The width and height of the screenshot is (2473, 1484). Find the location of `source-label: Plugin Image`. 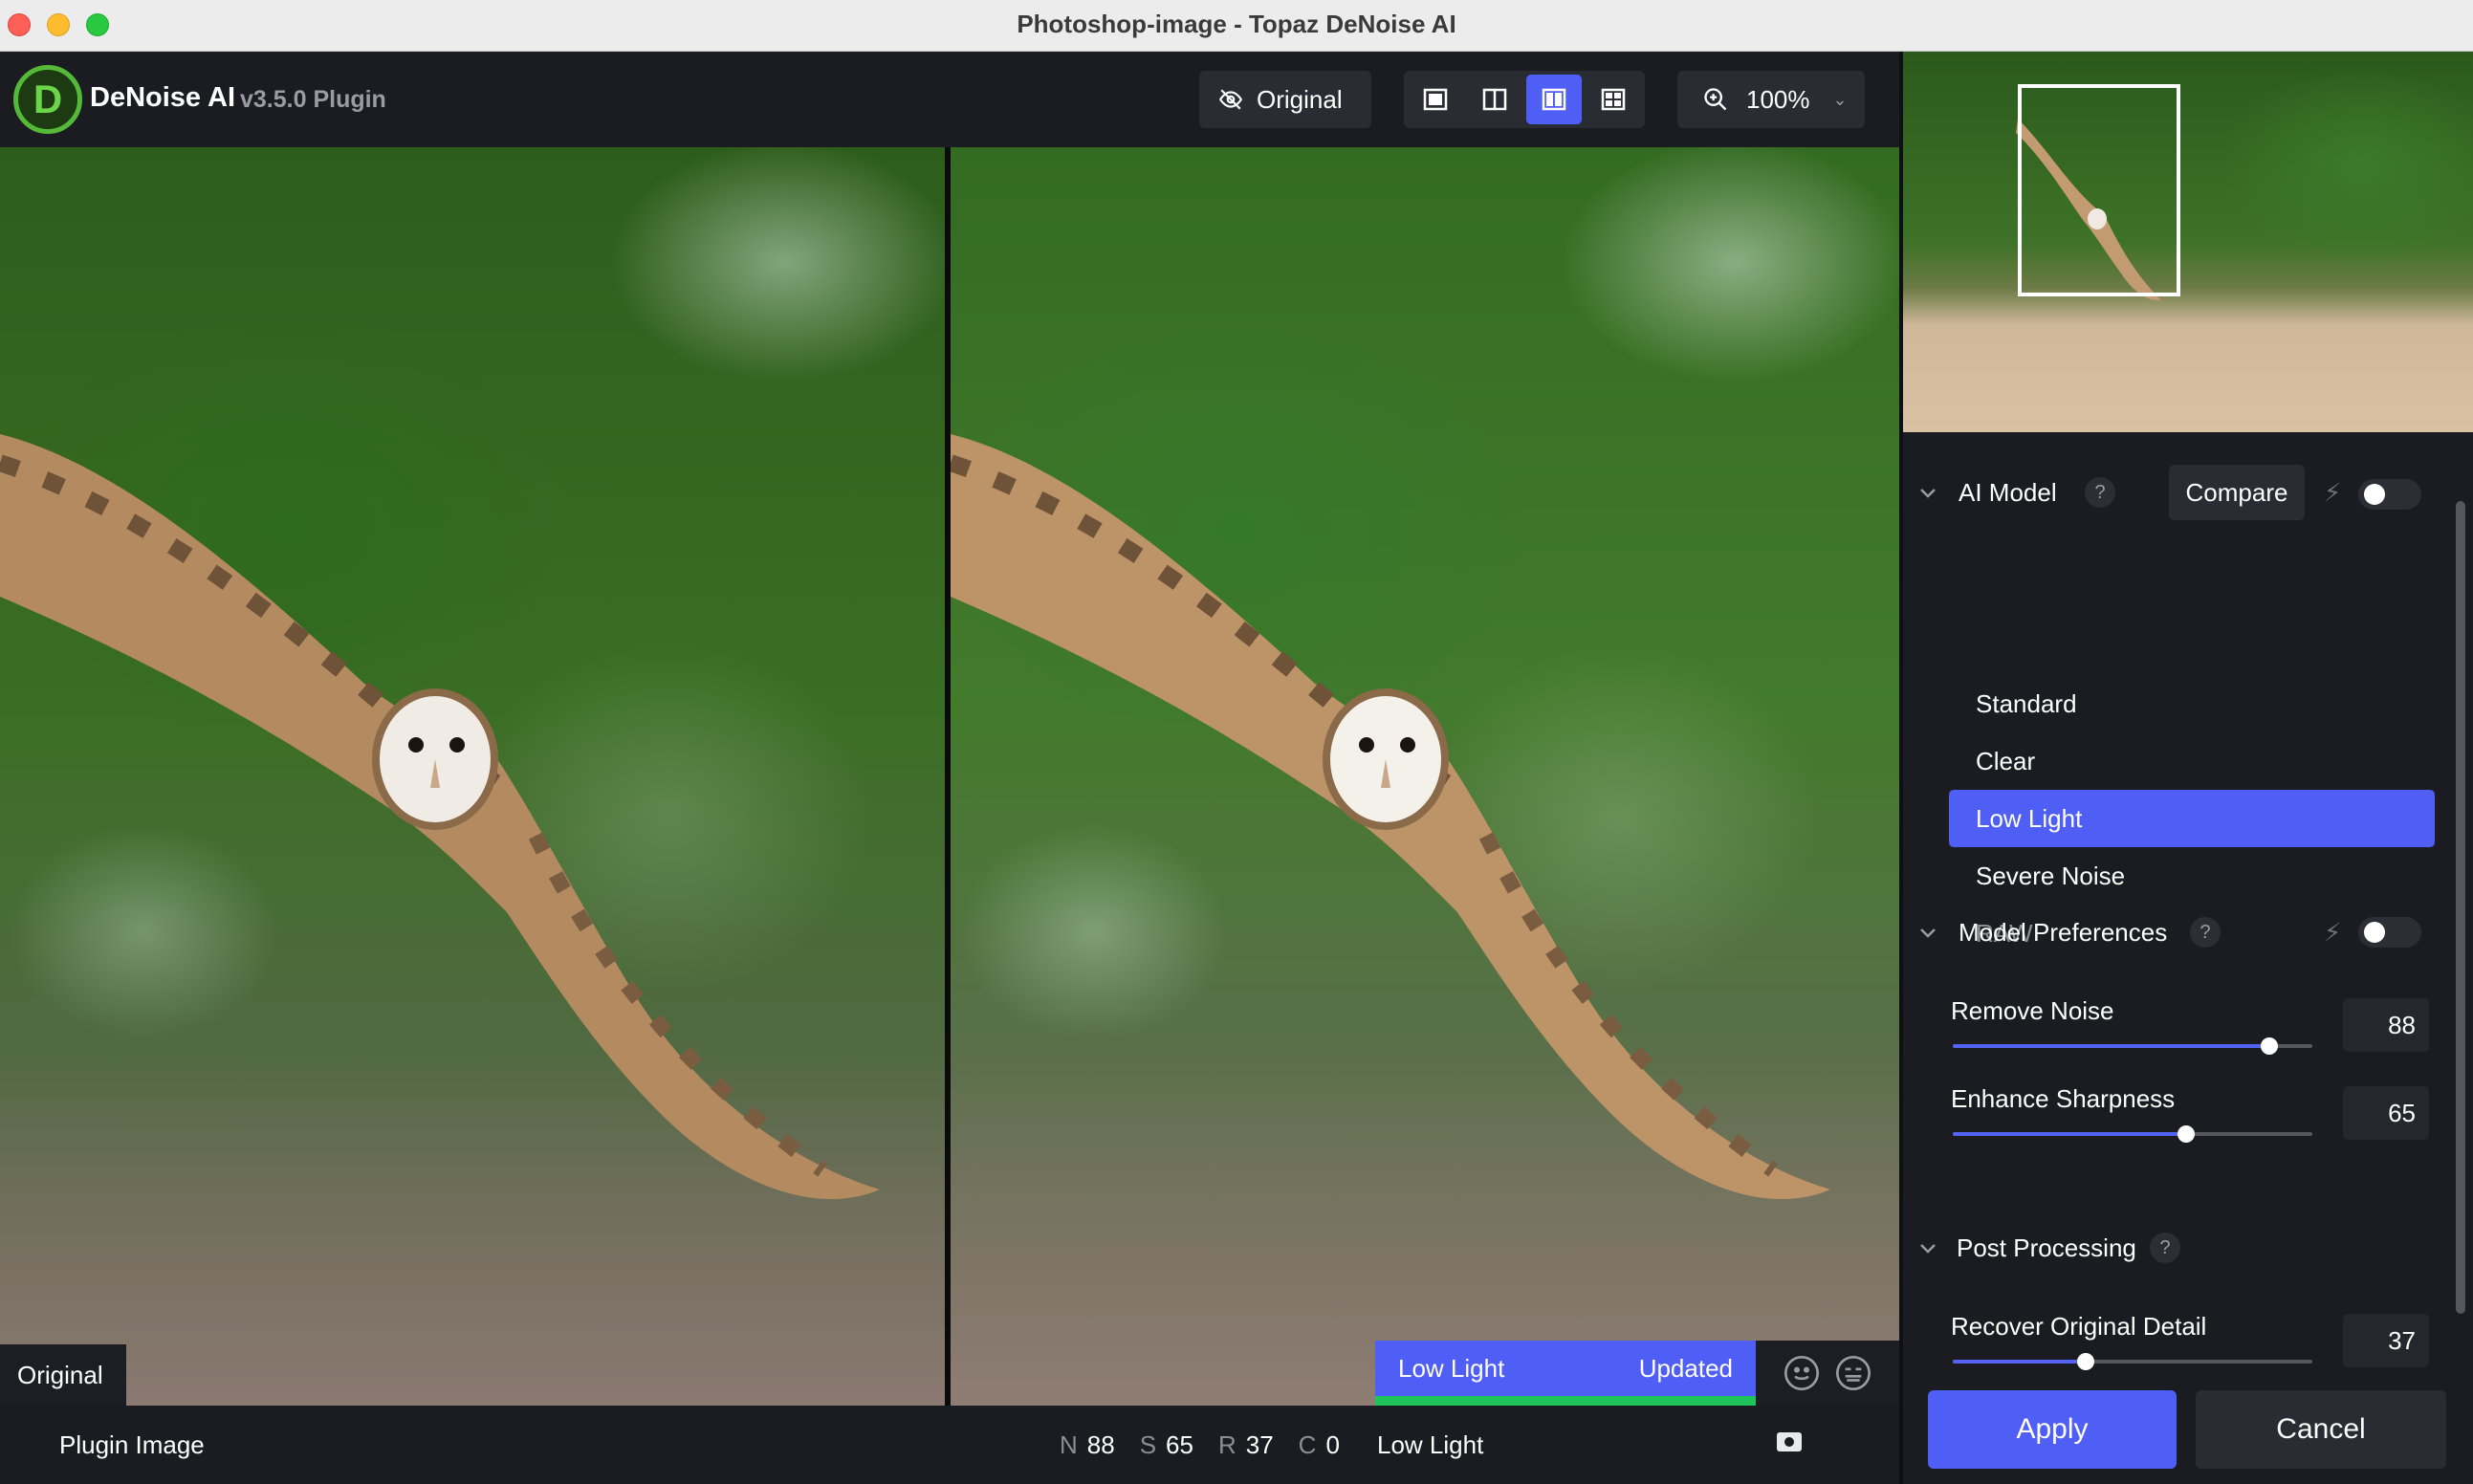

source-label: Plugin Image is located at coordinates (132, 1444).